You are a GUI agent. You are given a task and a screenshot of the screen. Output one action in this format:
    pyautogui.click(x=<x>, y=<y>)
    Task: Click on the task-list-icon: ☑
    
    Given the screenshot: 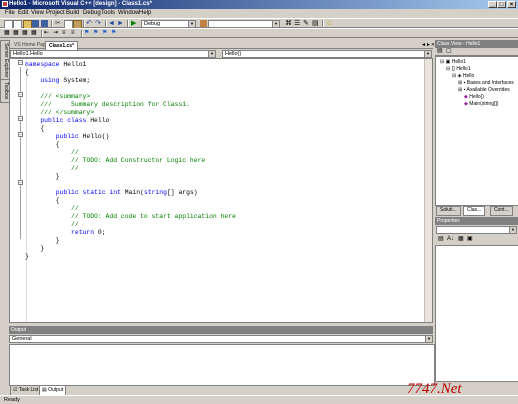 What is the action you would take?
    pyautogui.click(x=15, y=390)
    